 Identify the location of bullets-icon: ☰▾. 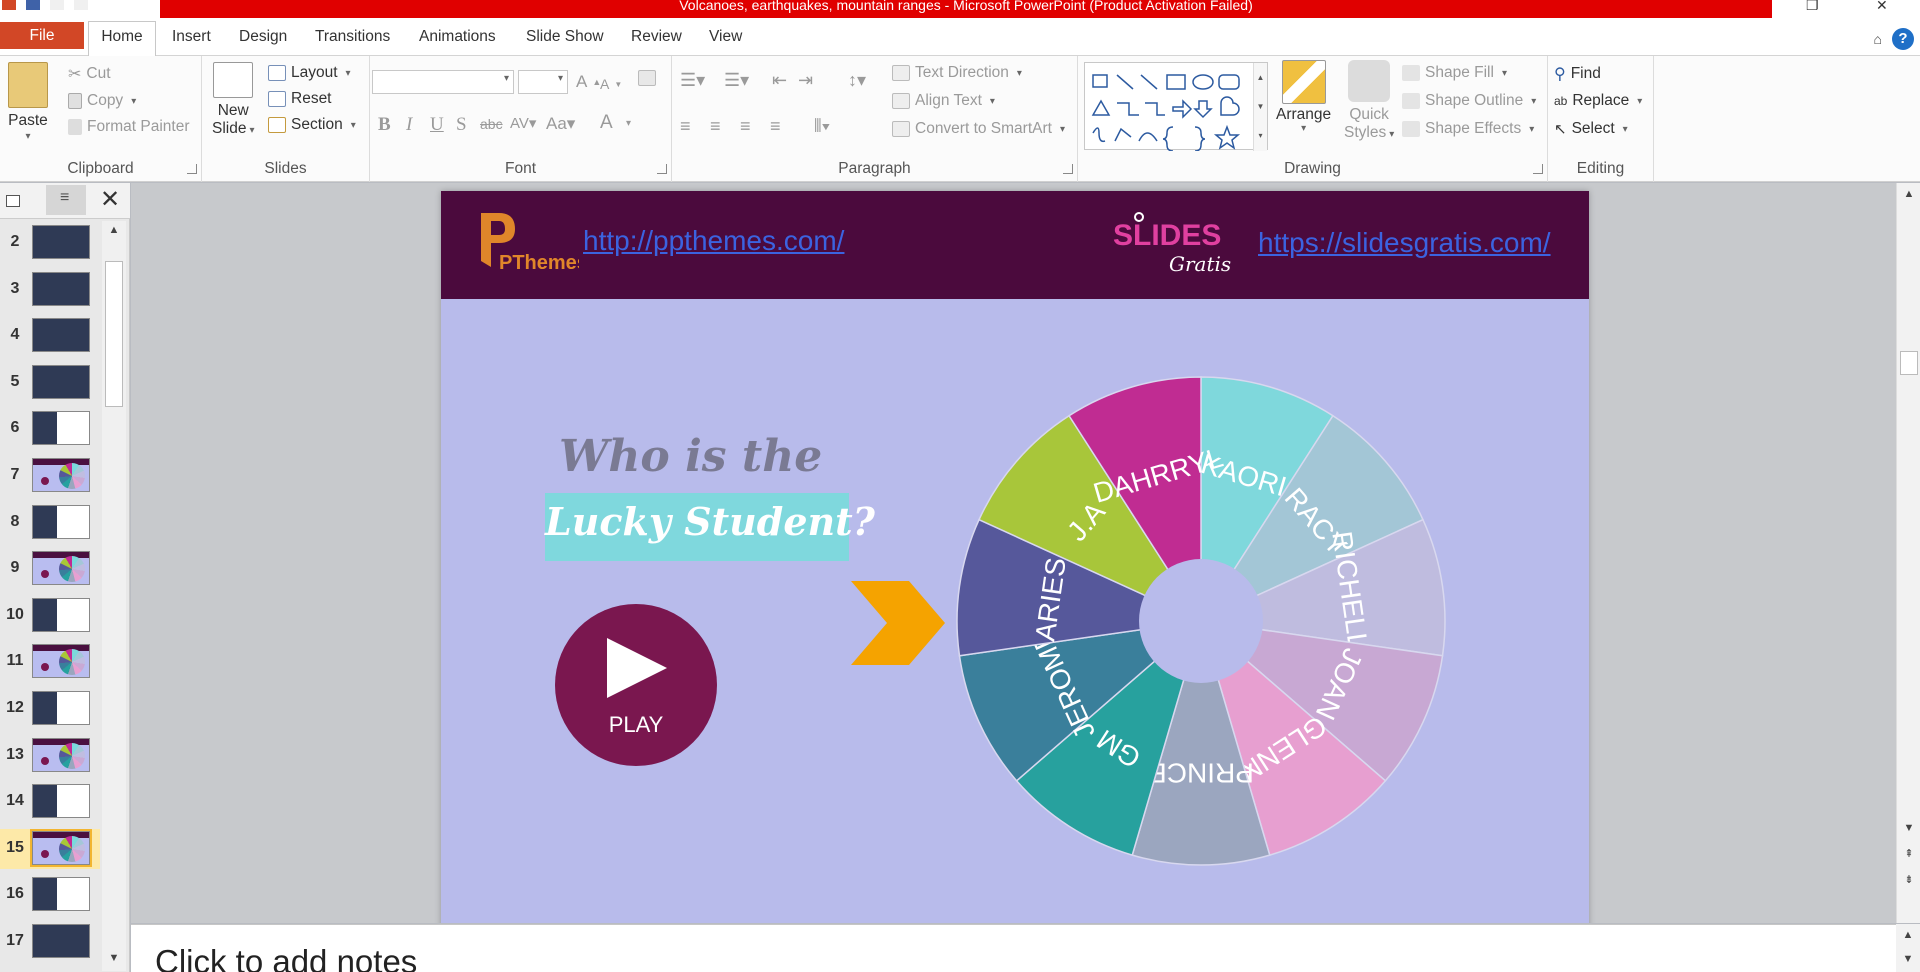
(692, 80).